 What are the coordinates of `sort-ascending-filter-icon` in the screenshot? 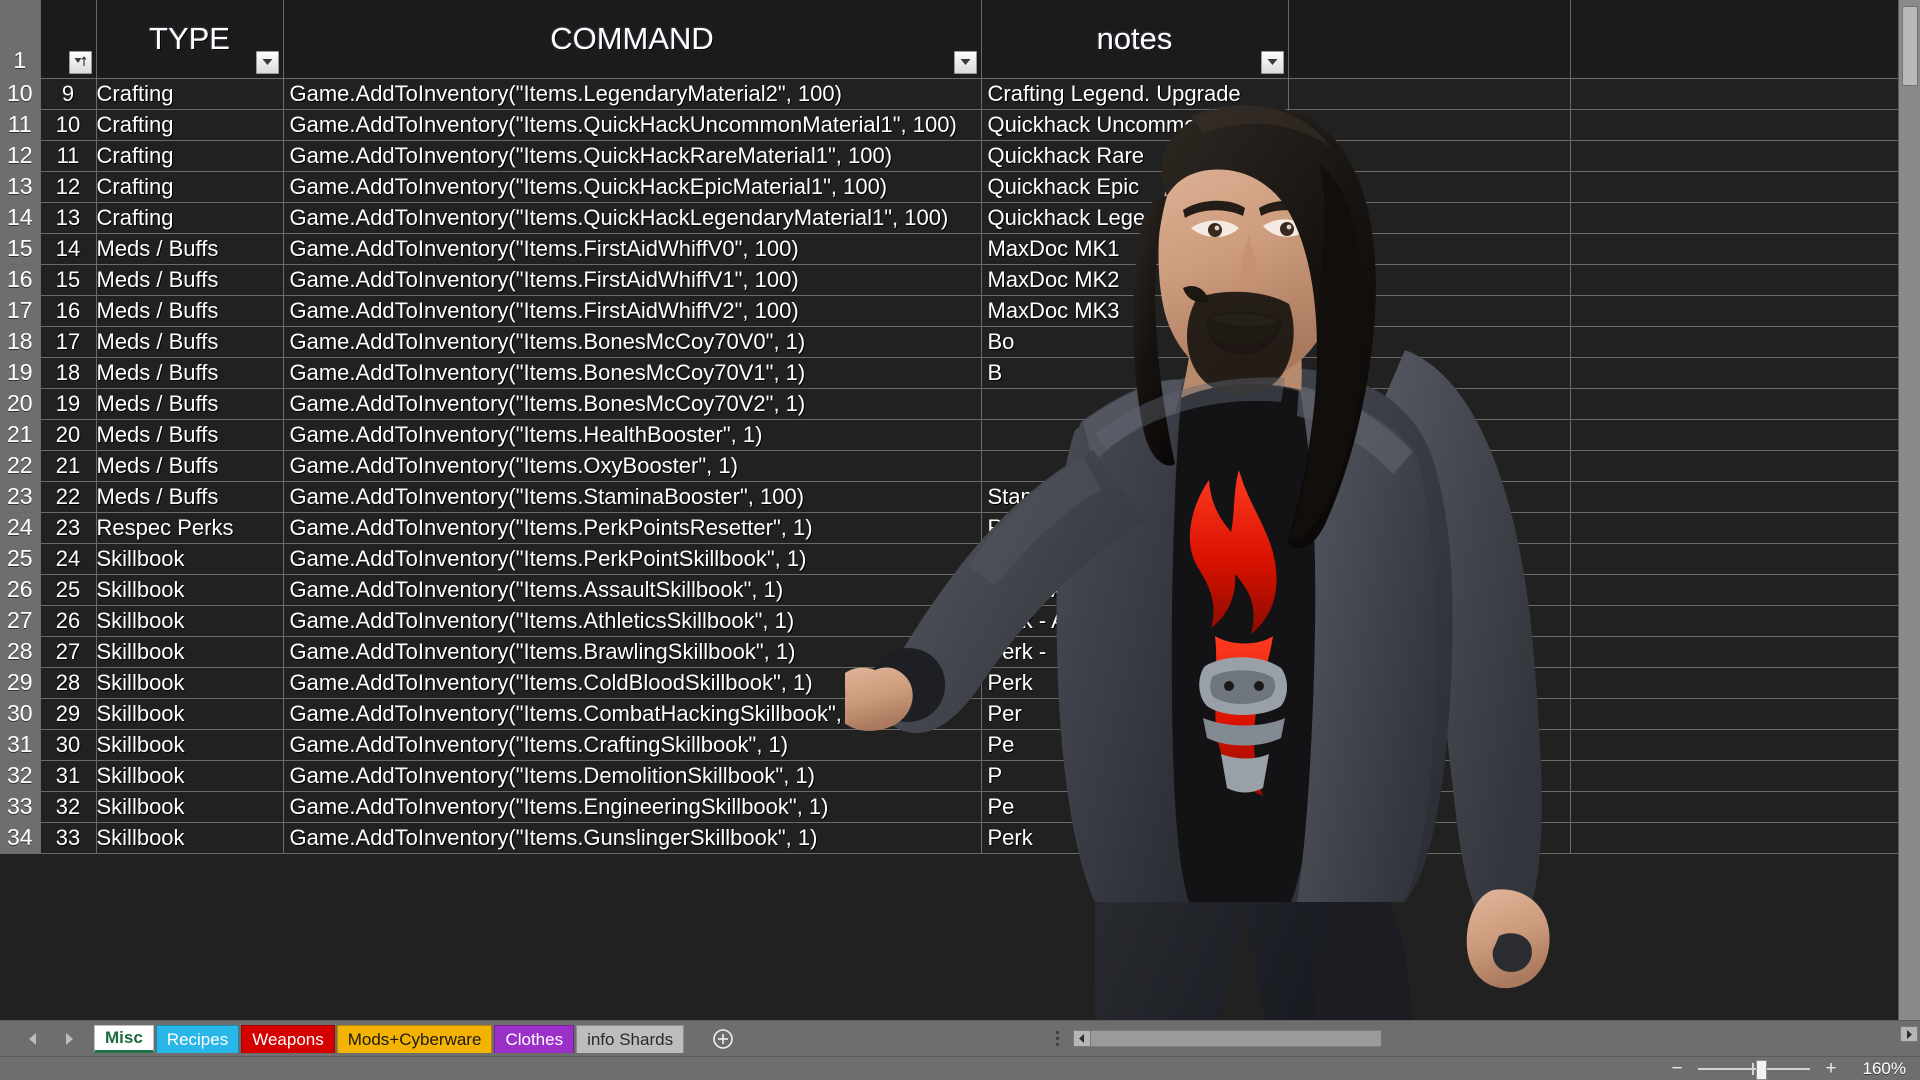 It's located at (80, 62).